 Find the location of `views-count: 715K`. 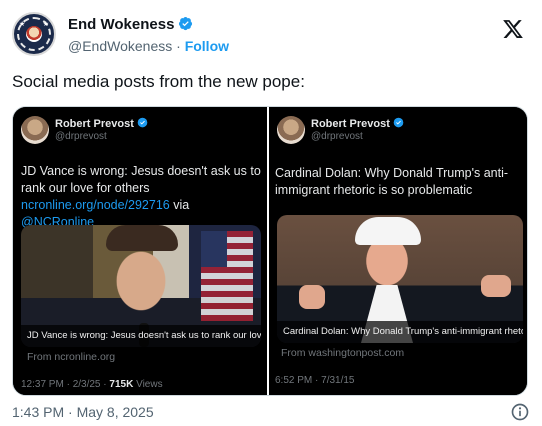

views-count: 715K is located at coordinates (121, 384).